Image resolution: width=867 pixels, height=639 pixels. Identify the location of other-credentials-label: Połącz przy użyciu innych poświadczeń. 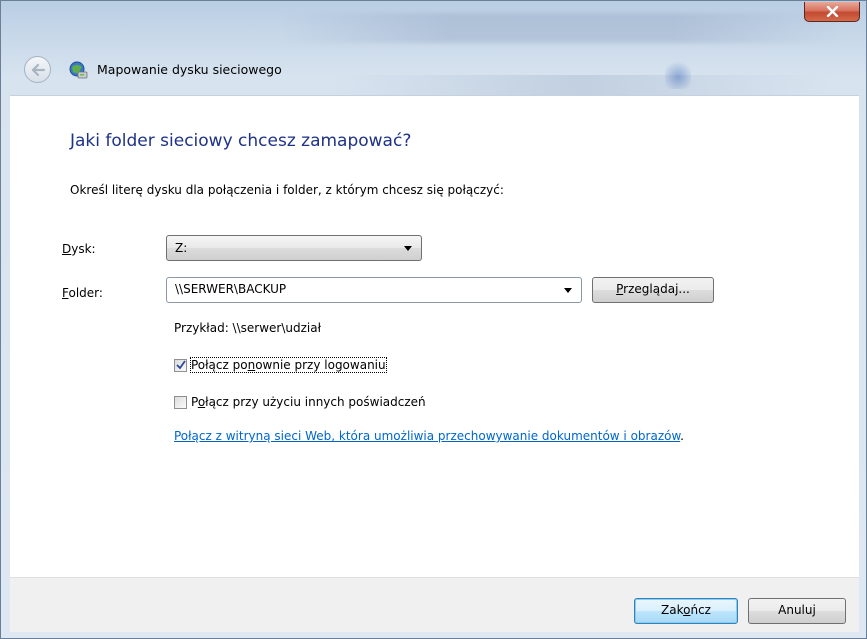
(308, 402).